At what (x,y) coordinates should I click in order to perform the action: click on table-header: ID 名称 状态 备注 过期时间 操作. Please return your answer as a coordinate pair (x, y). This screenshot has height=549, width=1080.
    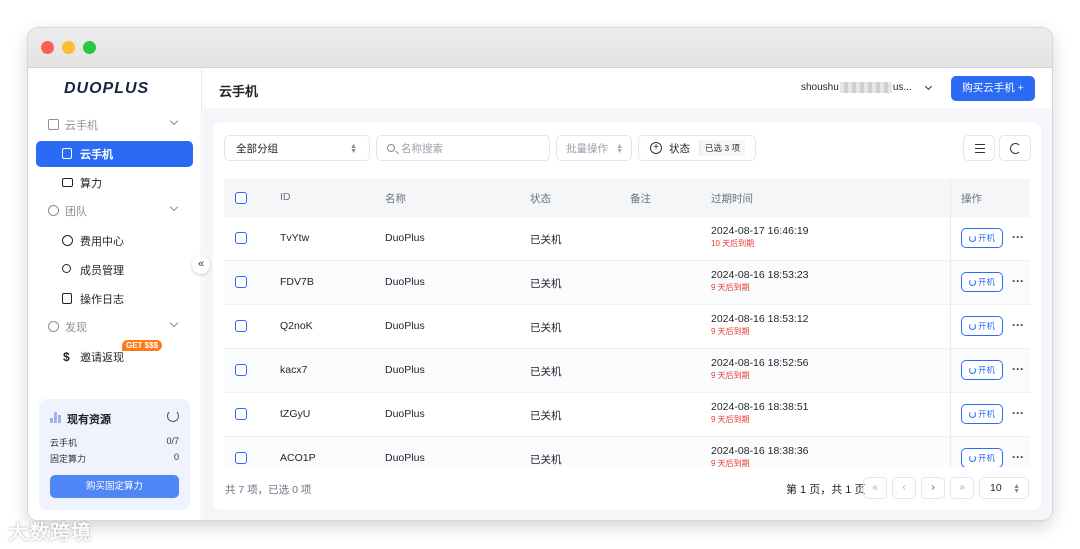
    Looking at the image, I should click on (627, 198).